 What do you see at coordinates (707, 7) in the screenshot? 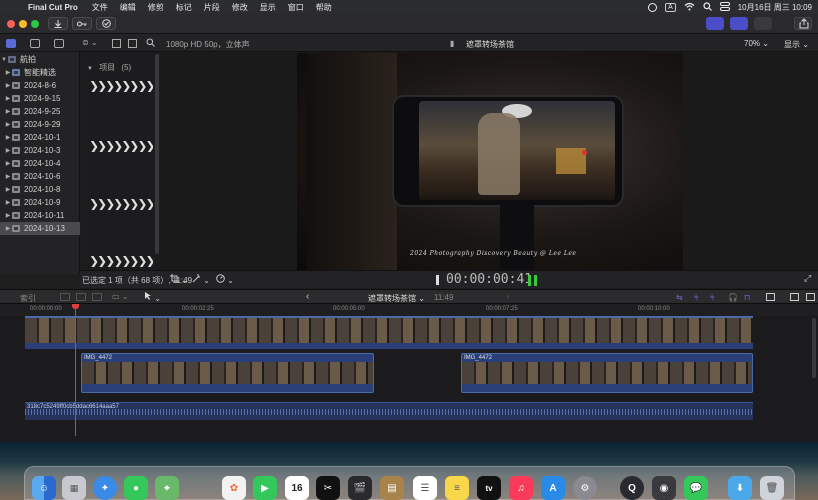
I see `search-icon` at bounding box center [707, 7].